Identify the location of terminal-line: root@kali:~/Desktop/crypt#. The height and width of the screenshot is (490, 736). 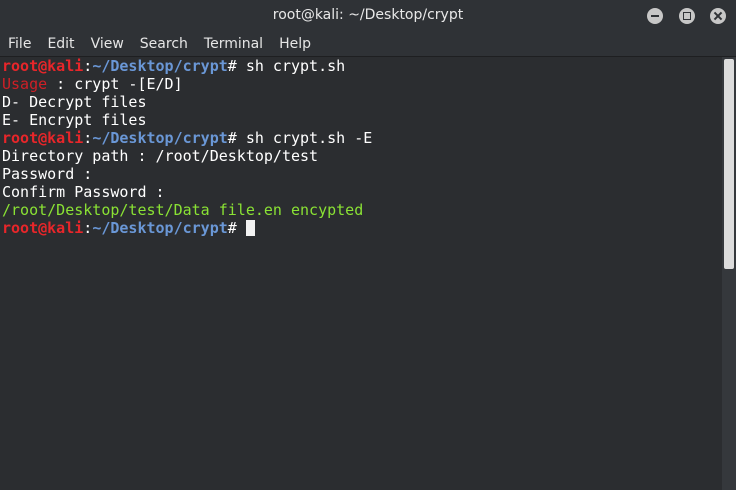
(361, 228).